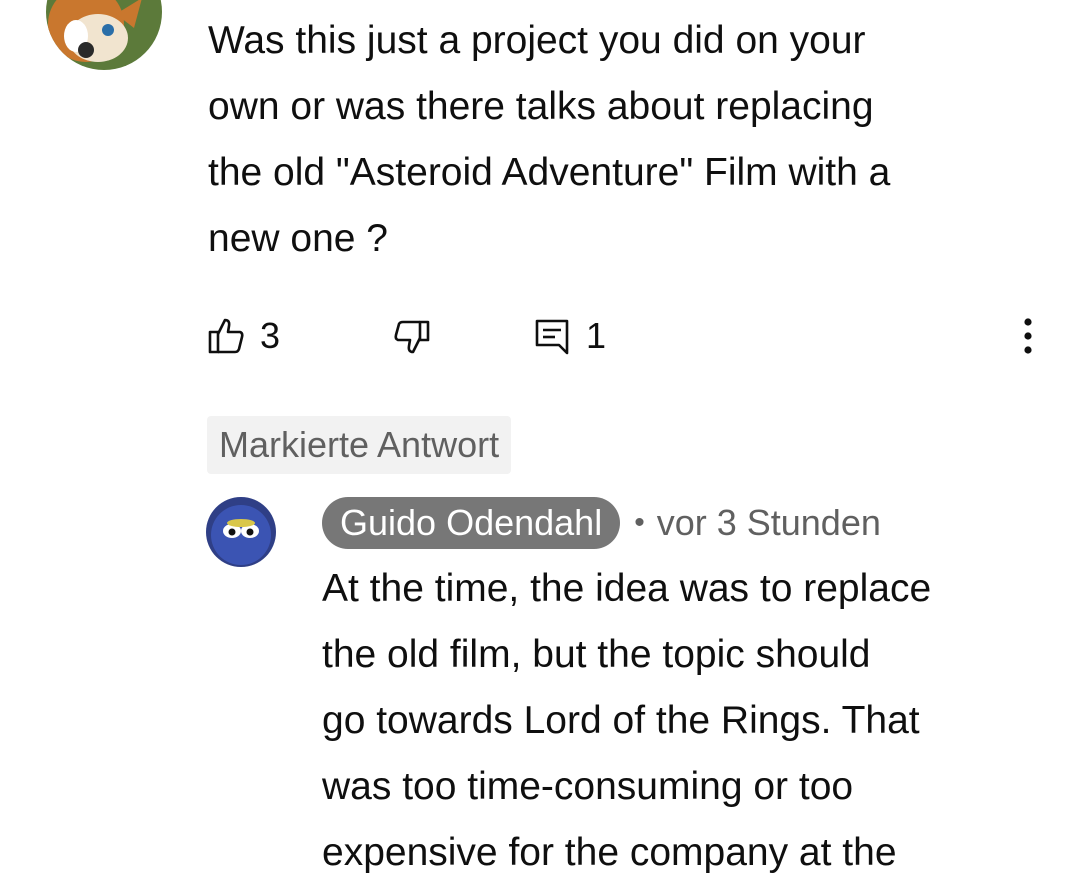  Describe the element at coordinates (270, 335) in the screenshot. I see `like-count: 3` at that location.